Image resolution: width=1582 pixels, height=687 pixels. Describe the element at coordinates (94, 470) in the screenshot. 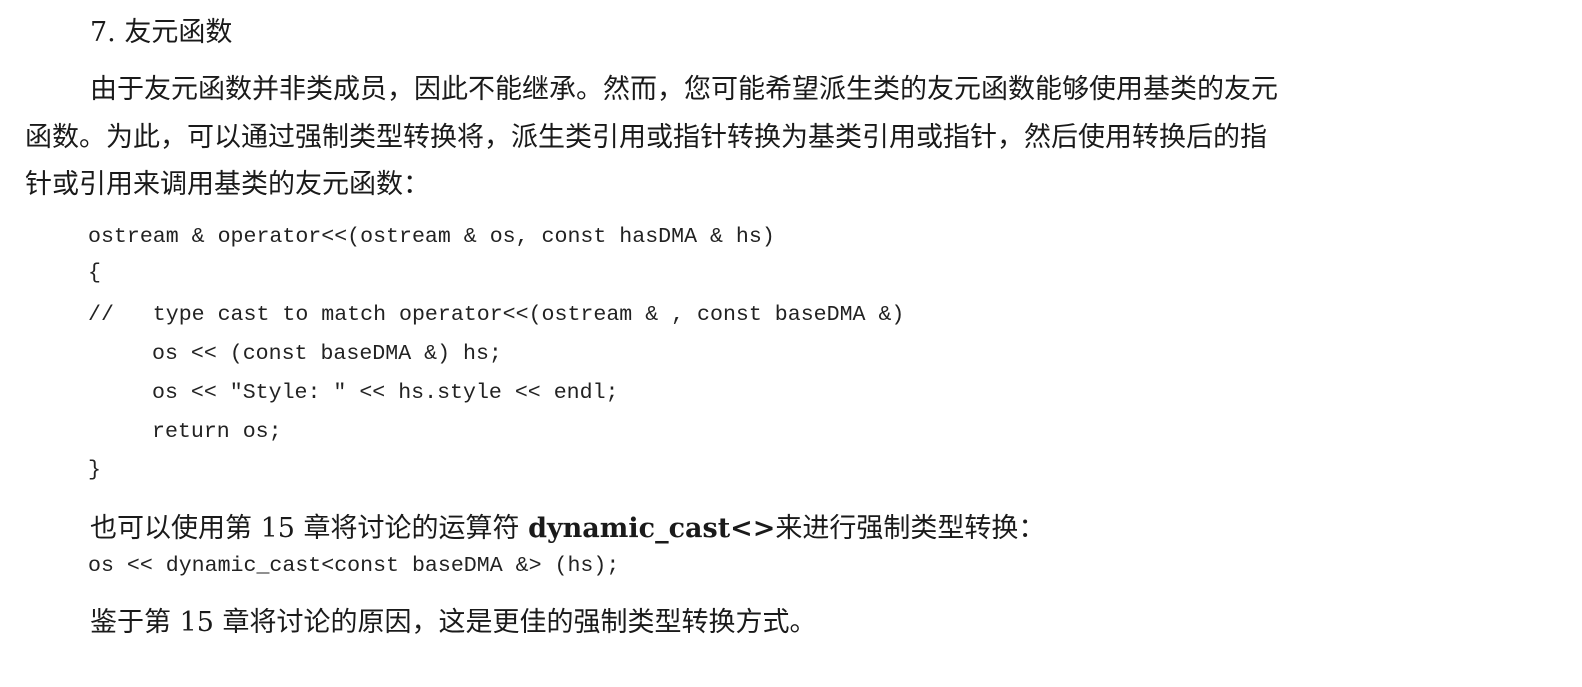

I see `code-line: }` at that location.